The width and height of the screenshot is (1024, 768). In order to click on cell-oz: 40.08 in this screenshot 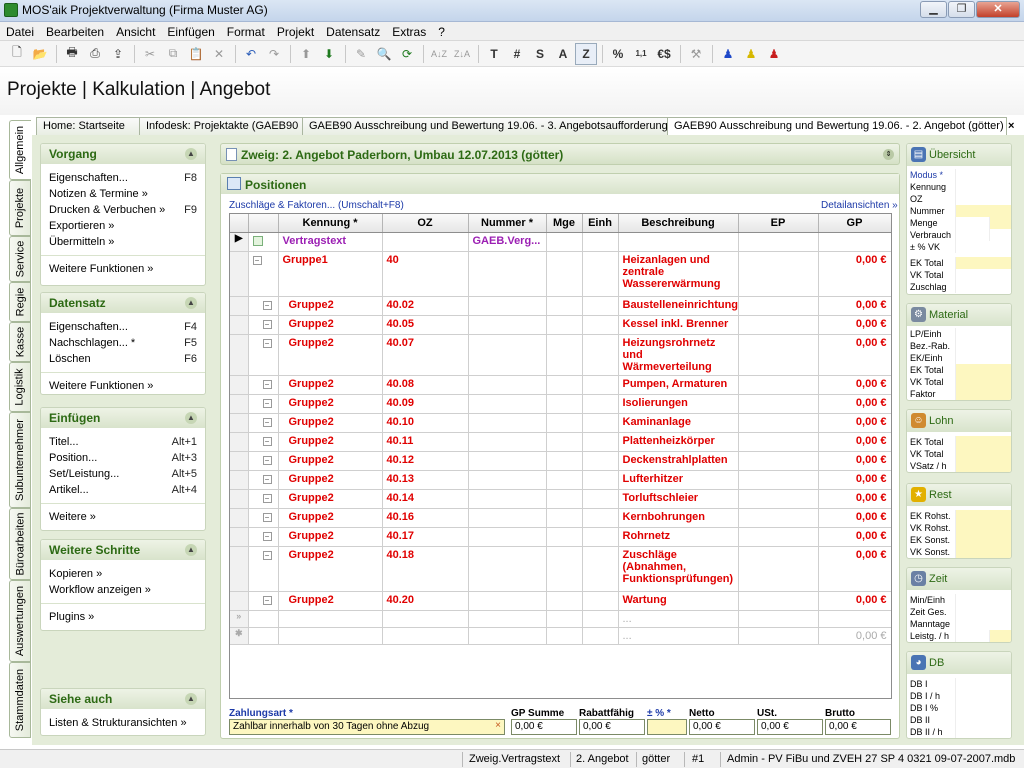, I will do `click(425, 385)`.